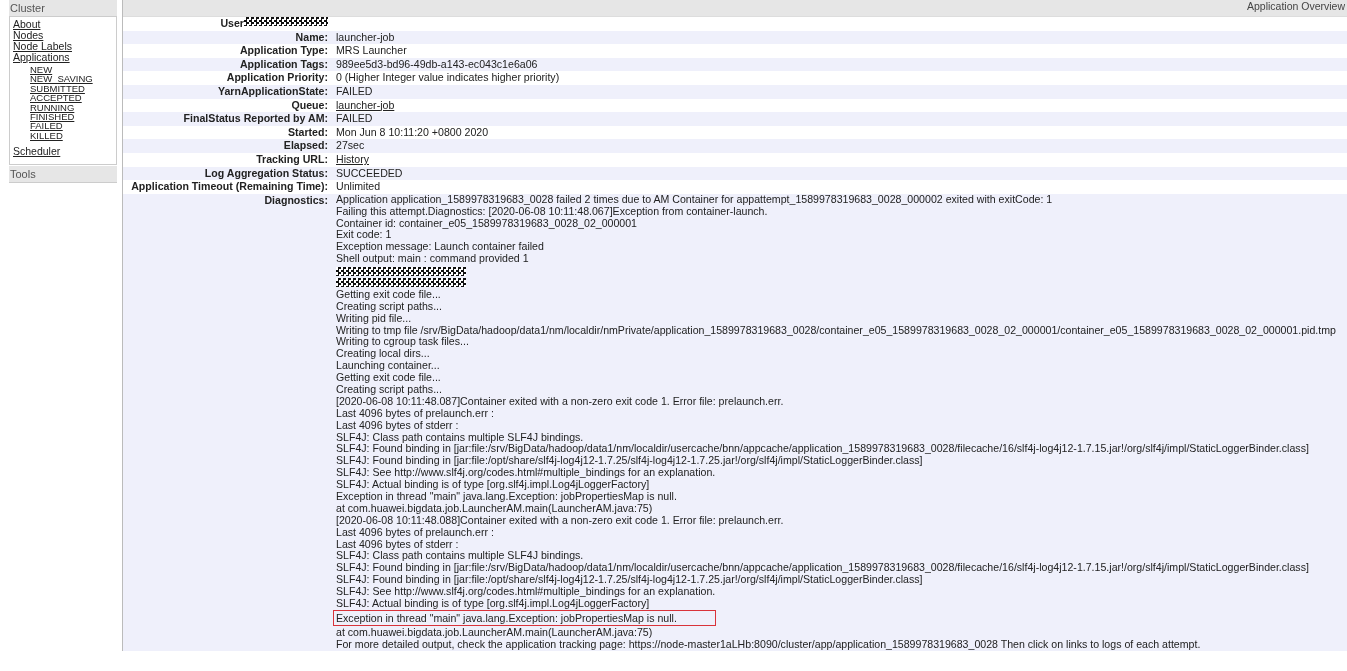 This screenshot has width=1347, height=671. I want to click on log-line: Application application_1589978319683_0028 failed 2 times due to AM Container for appattempt_1589978319683_0028_000002 exited with exitCode: 1, so click(694, 199).